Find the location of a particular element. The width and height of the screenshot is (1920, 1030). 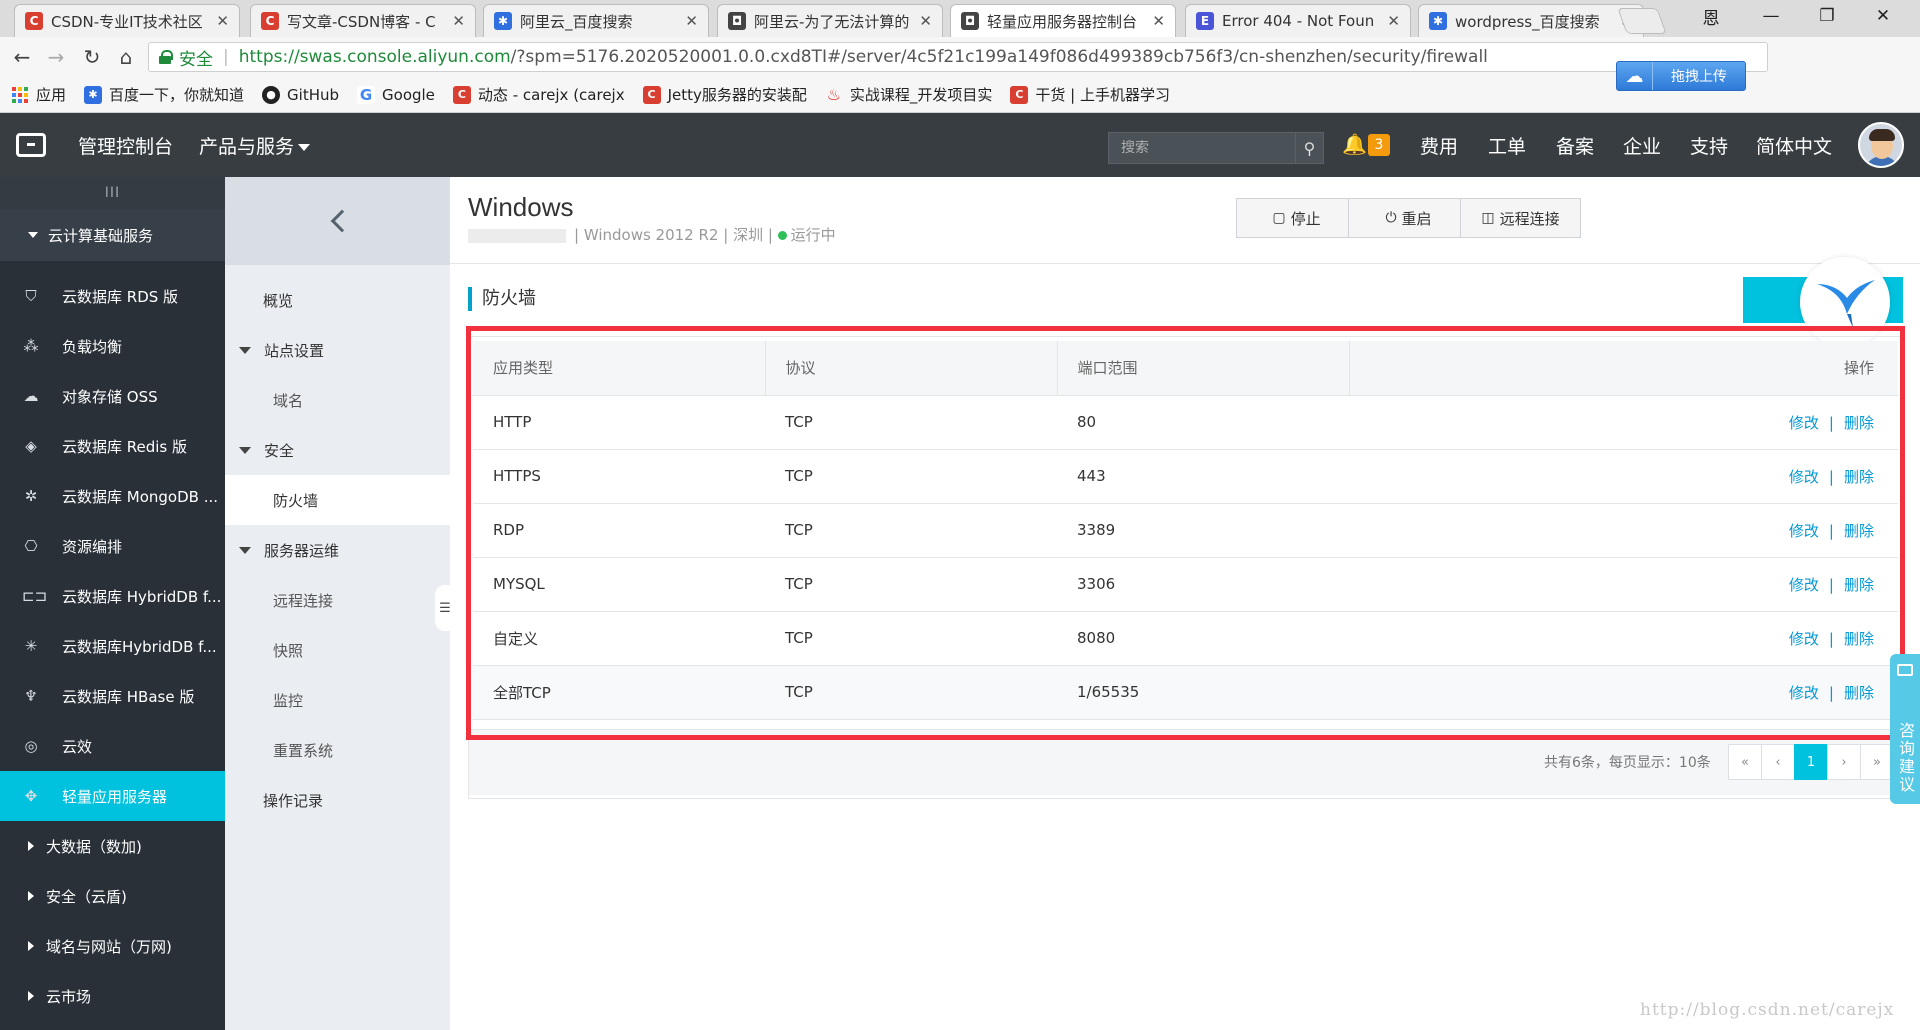

sidebar-item: ⁂ 负载均衡 is located at coordinates (112, 346).